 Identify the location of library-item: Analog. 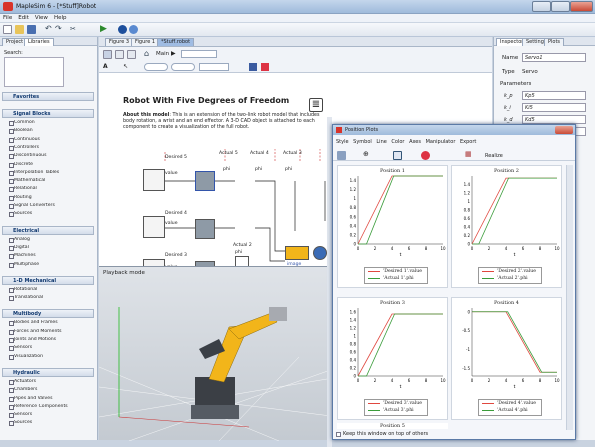
(51, 240).